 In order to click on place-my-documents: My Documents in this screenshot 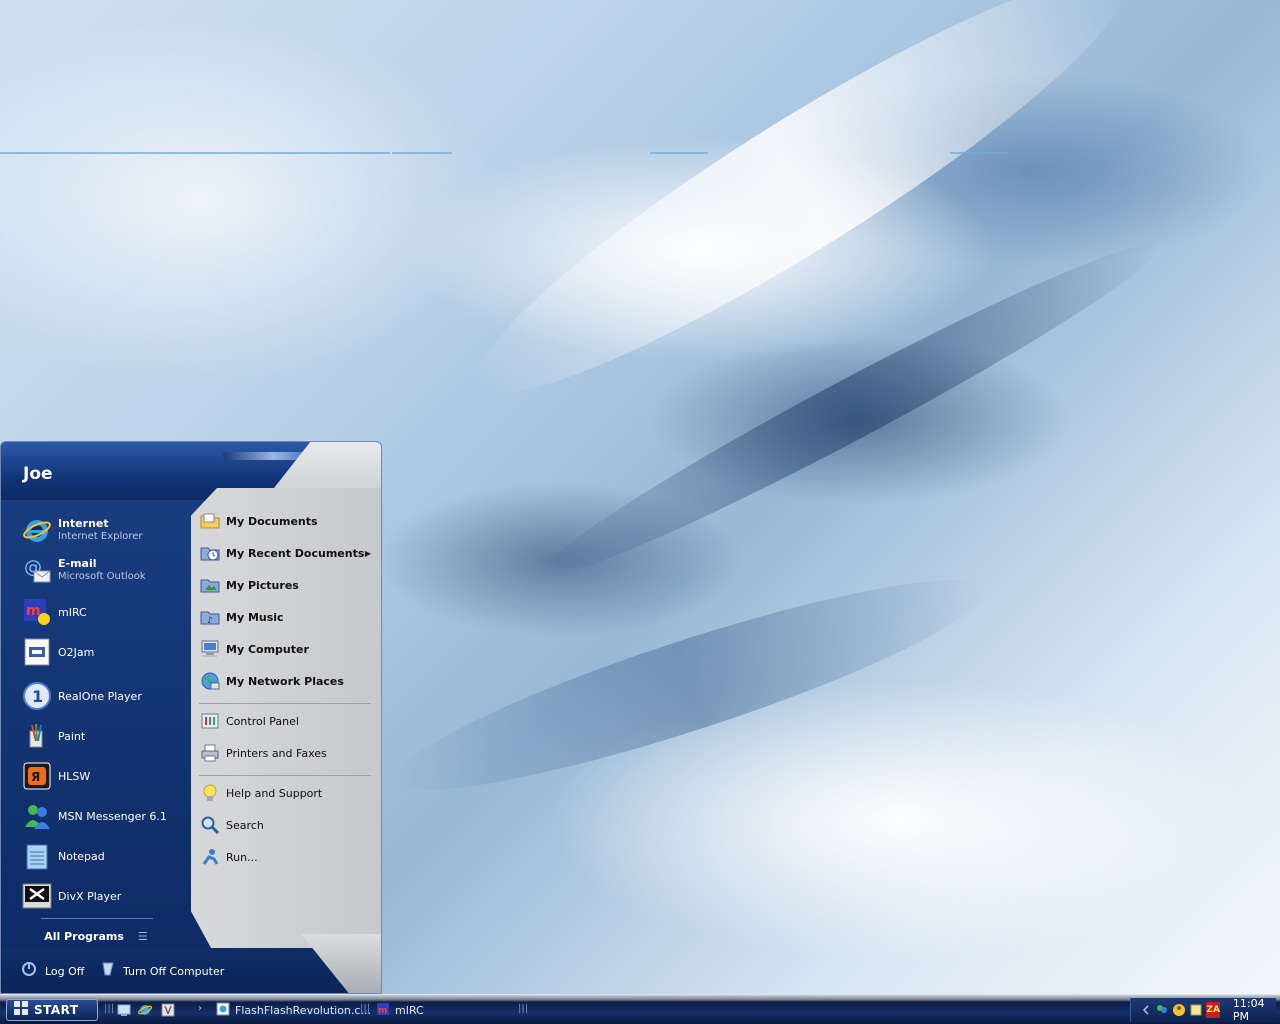, I will do `click(288, 521)`.